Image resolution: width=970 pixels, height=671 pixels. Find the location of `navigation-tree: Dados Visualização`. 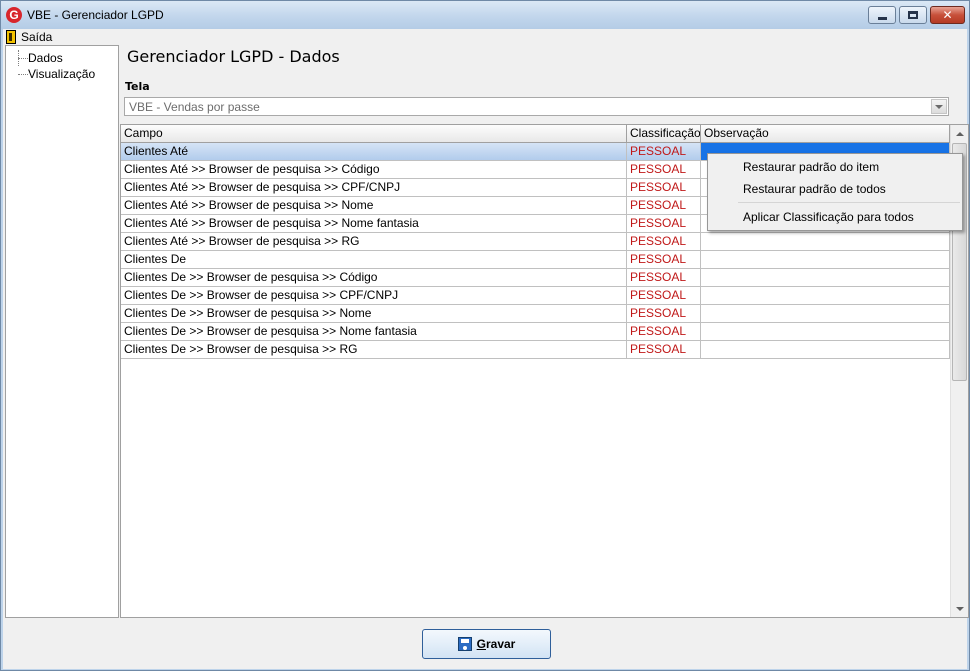

navigation-tree: Dados Visualização is located at coordinates (62, 331).